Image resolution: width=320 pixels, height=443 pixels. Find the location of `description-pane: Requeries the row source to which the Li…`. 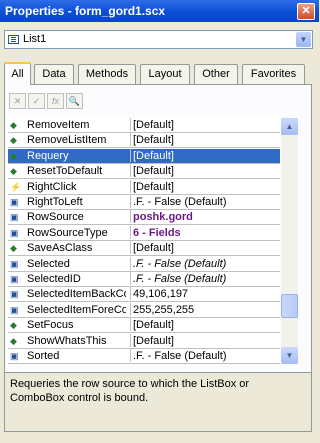

description-pane: Requeries the row source to which the Li… is located at coordinates (158, 402).